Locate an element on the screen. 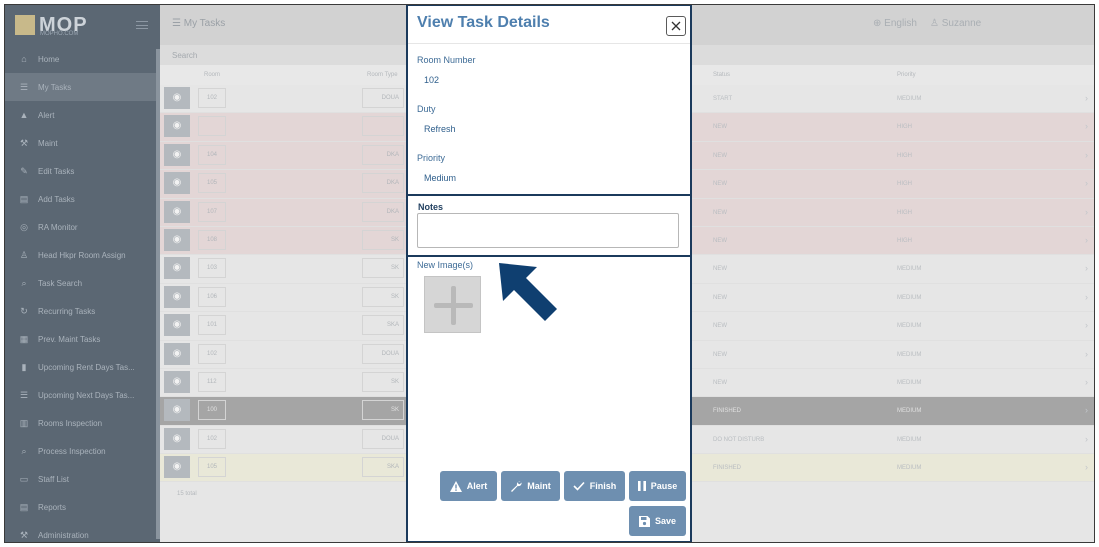 This screenshot has height=547, width=1099. sidebar-item: ☰ My Tasks is located at coordinates (82, 87).